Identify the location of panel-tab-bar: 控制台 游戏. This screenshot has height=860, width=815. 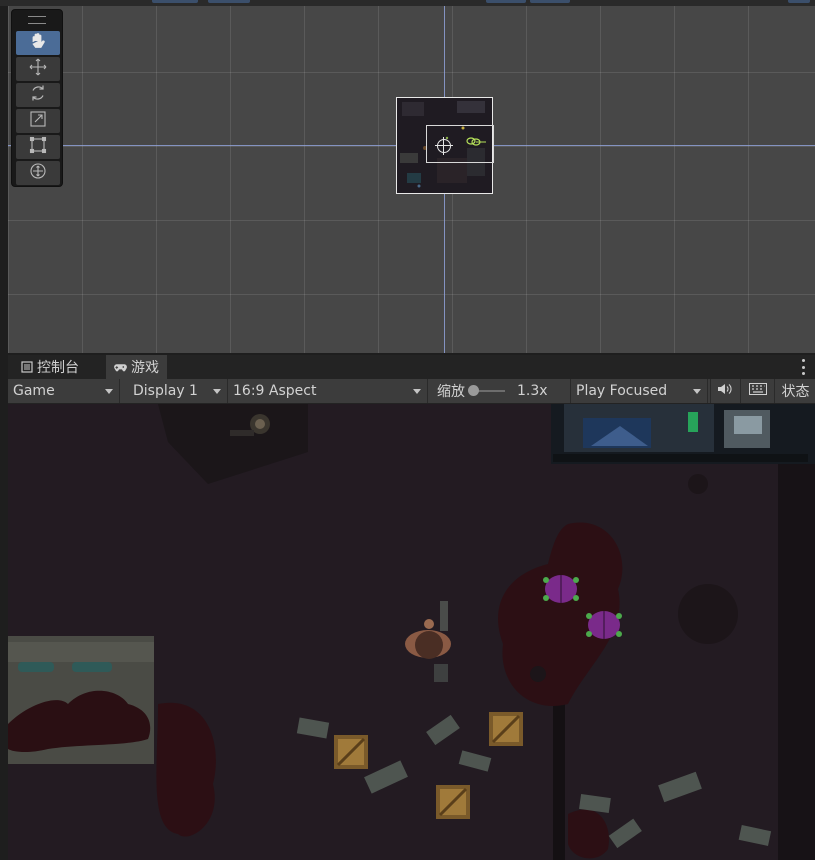
(411, 367).